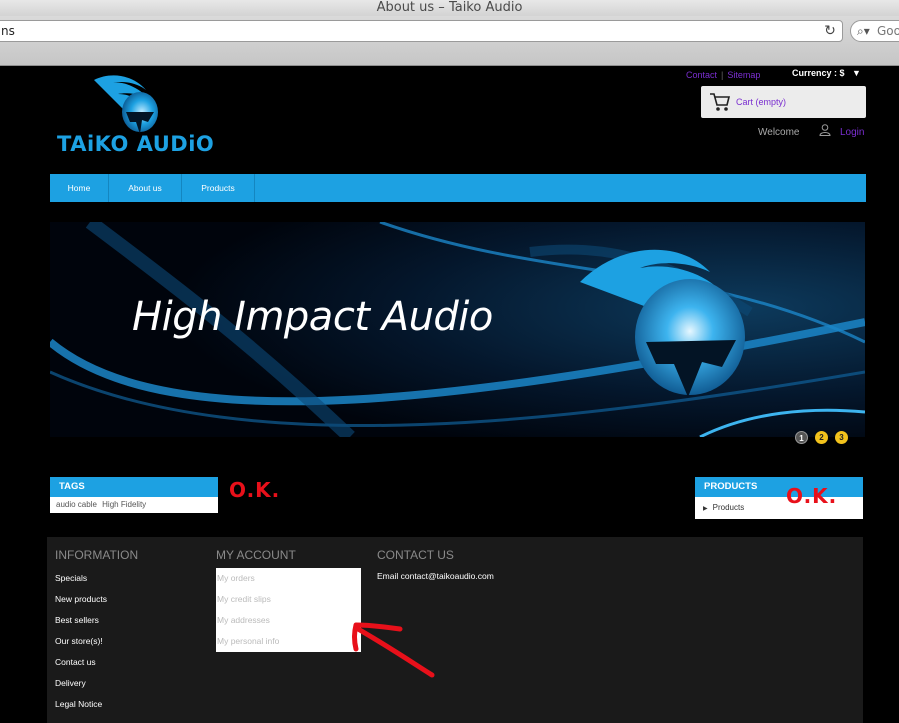 Image resolution: width=899 pixels, height=723 pixels. I want to click on contact-email: Email contact@taikoaudio.com, so click(435, 576).